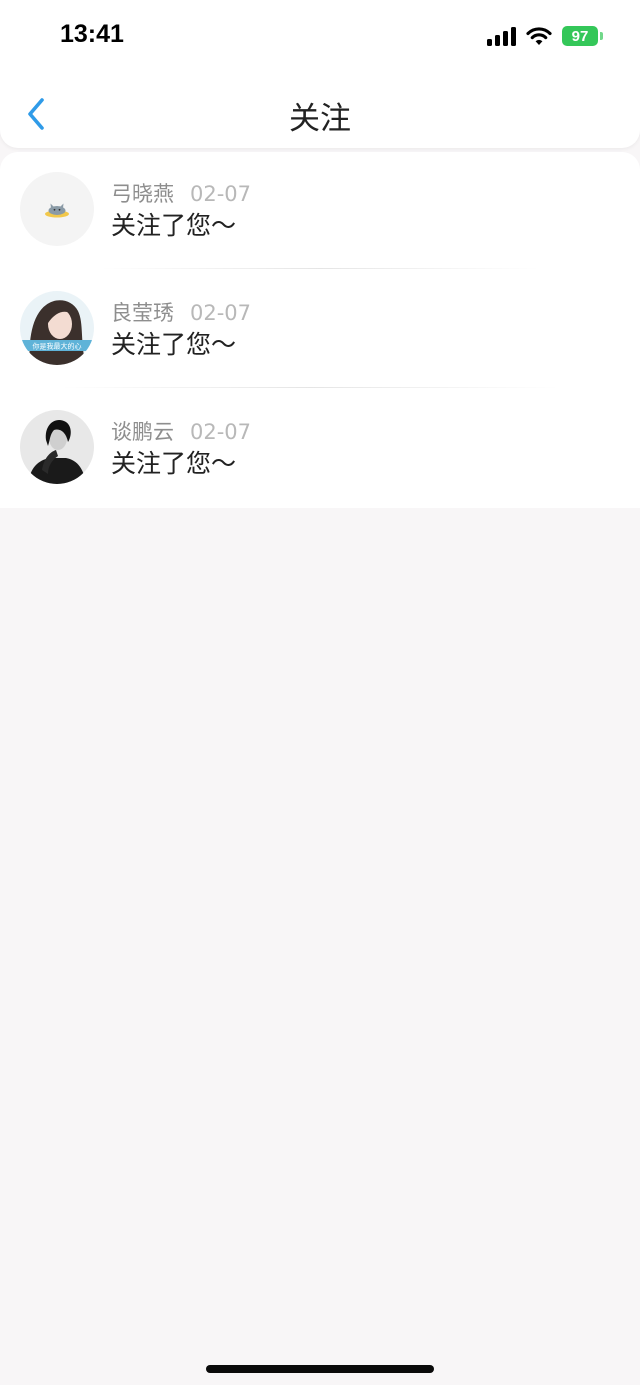 Image resolution: width=640 pixels, height=1385 pixels. What do you see at coordinates (539, 36) in the screenshot?
I see `wifi-icon` at bounding box center [539, 36].